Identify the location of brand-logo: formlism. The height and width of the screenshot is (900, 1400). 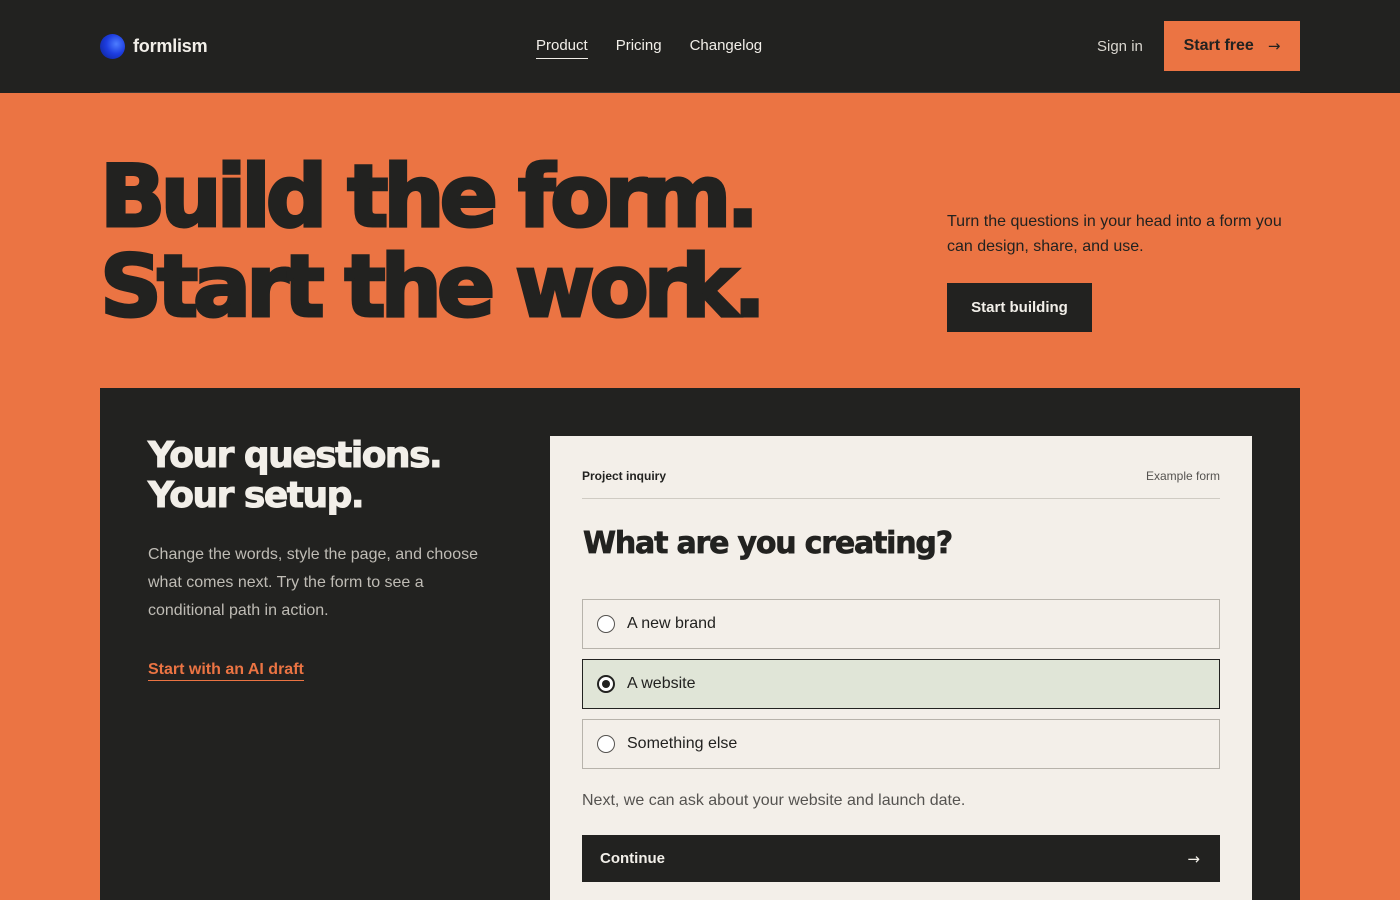
(154, 46).